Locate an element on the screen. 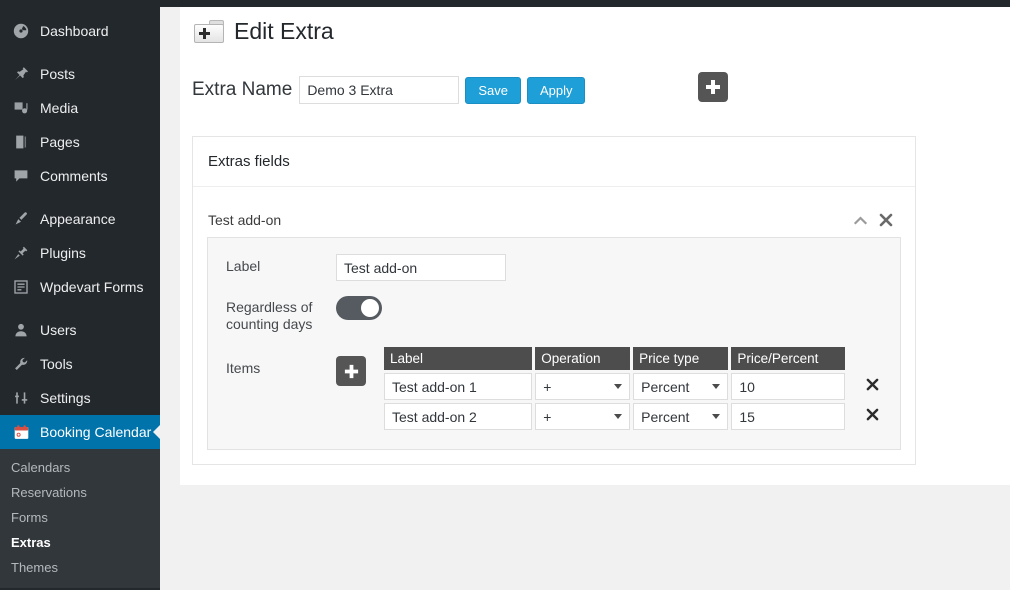 This screenshot has width=1010, height=590. sidebar-item-label: Settings is located at coordinates (65, 398).